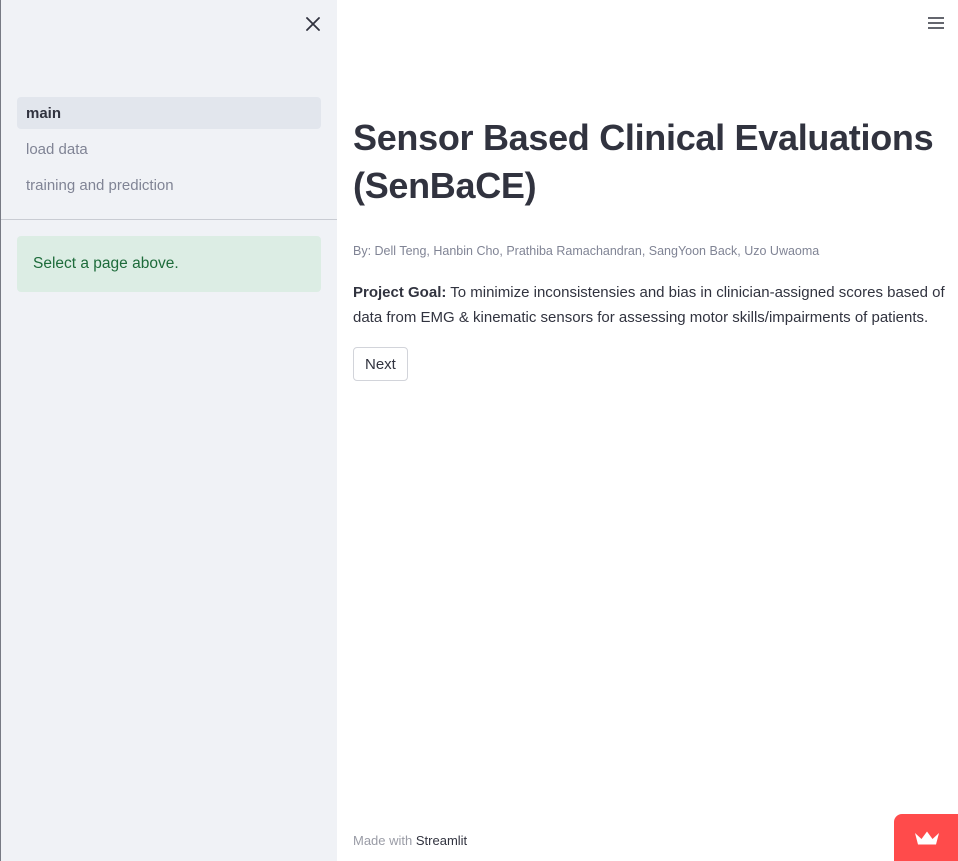  I want to click on streamlit-badge, so click(926, 837).